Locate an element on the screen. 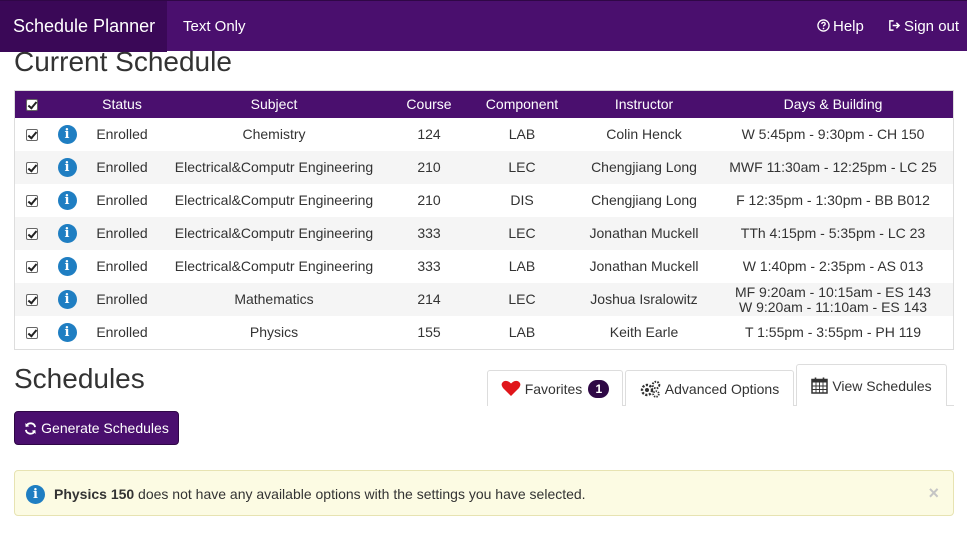 This screenshot has height=539, width=967. column-header-days-building: Days & Building is located at coordinates (833, 104).